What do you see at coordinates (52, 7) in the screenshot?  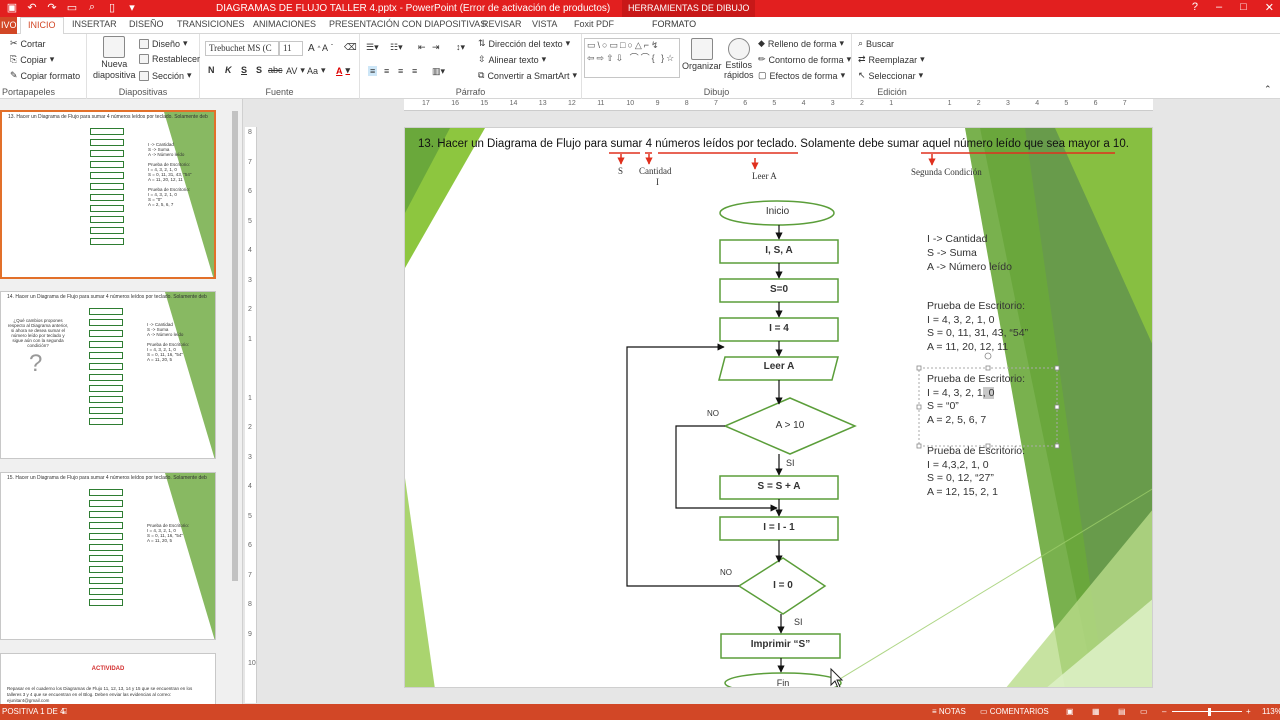 I see `redo-icon: ↷` at bounding box center [52, 7].